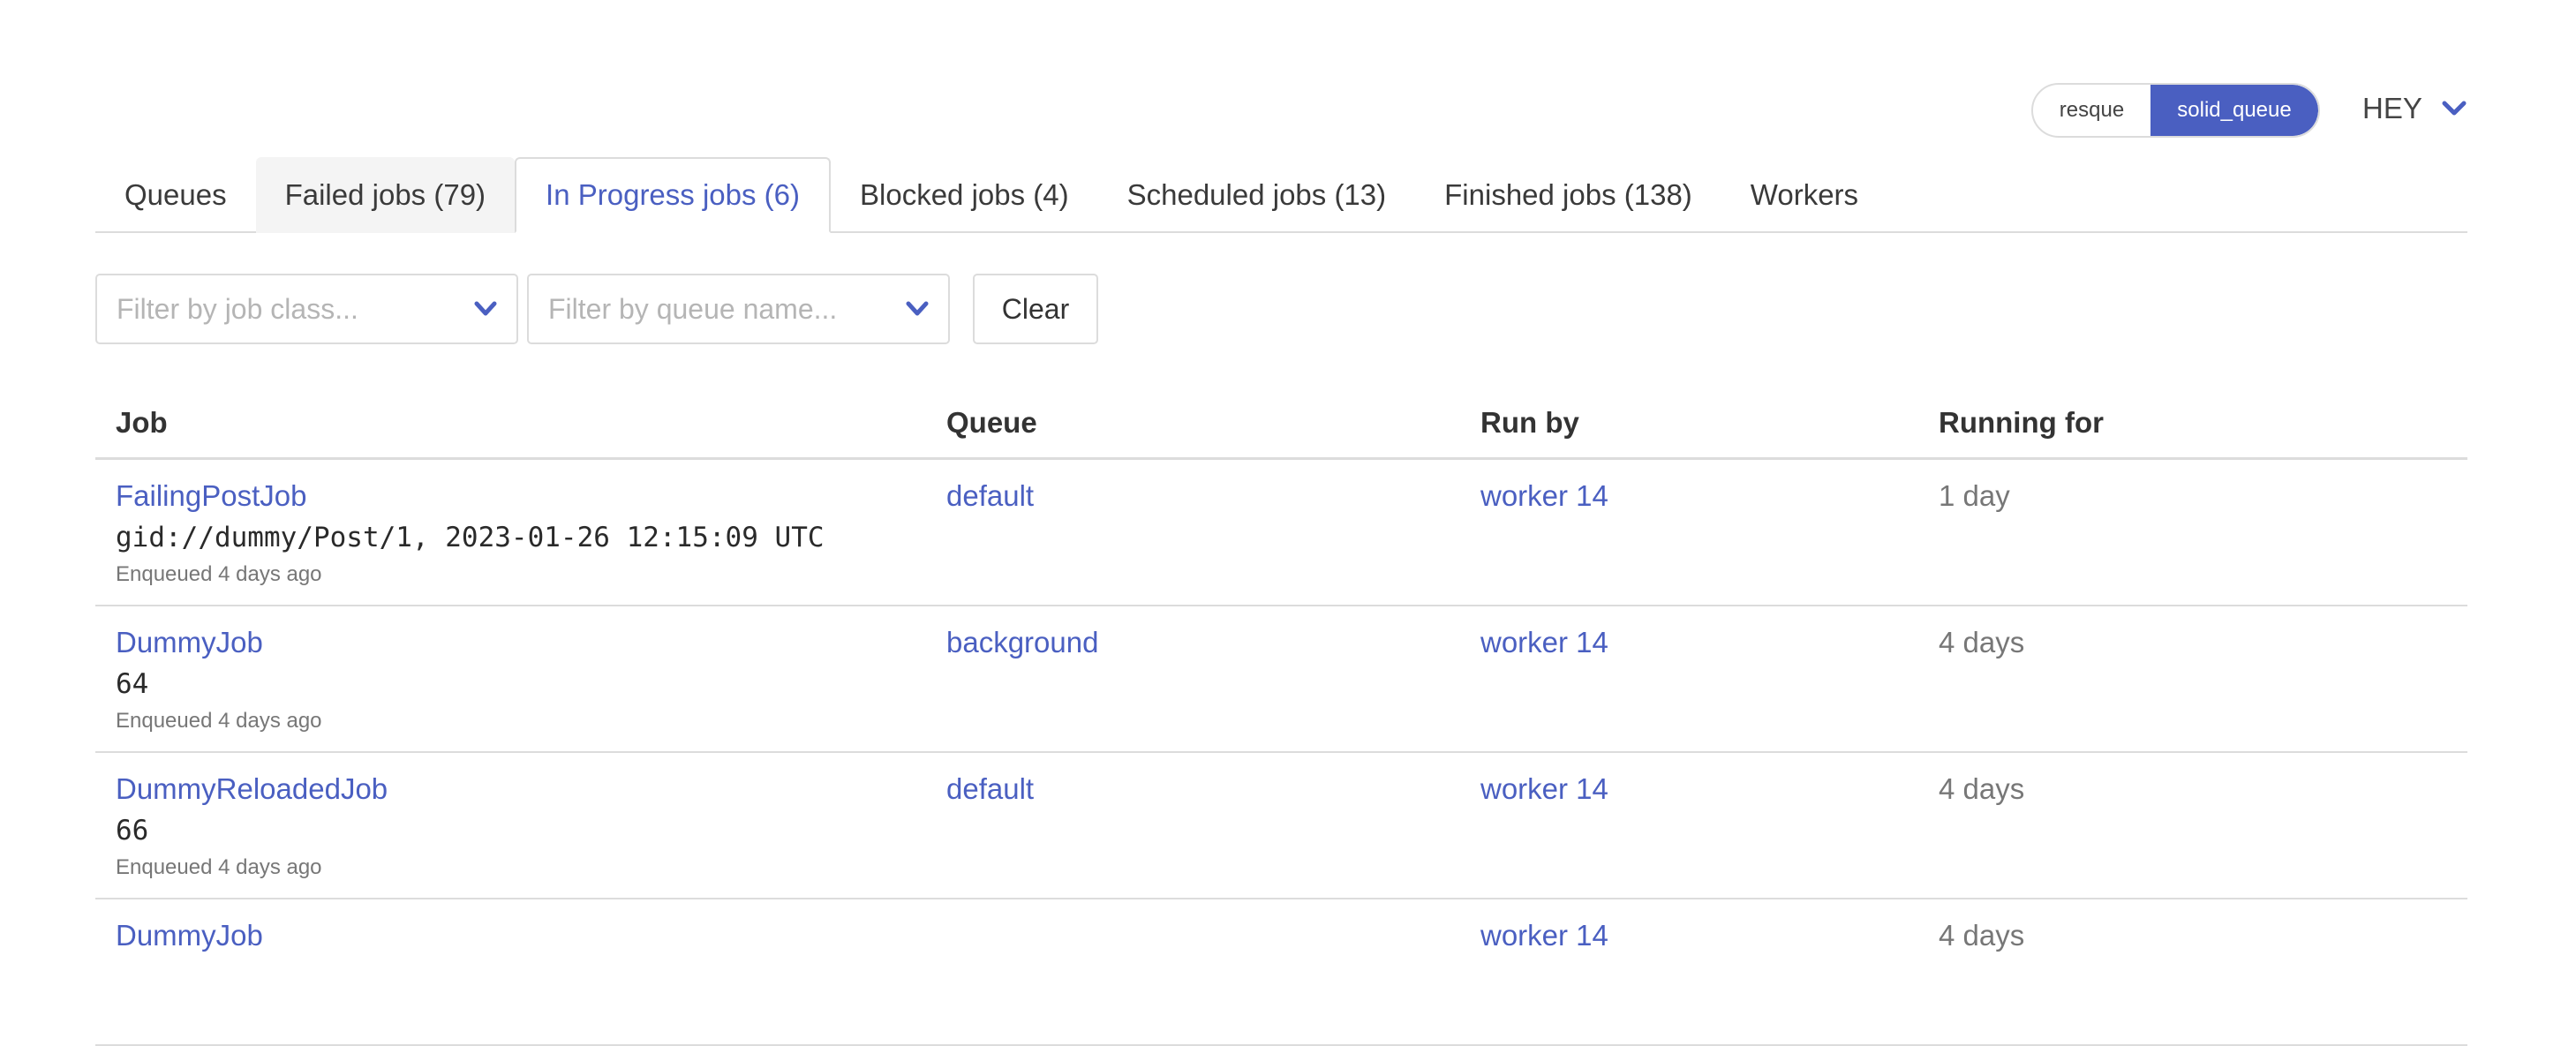  Describe the element at coordinates (252, 789) in the screenshot. I see `job-class-link: DummyReloadedJob` at that location.